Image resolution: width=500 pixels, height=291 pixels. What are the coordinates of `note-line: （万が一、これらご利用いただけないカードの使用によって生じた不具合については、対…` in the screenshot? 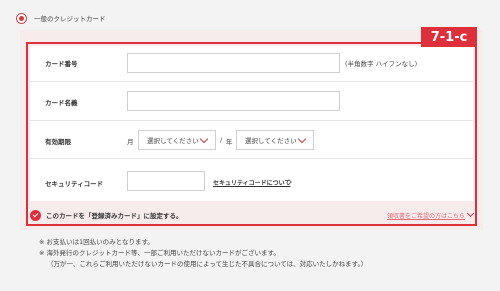 It's located at (207, 264).